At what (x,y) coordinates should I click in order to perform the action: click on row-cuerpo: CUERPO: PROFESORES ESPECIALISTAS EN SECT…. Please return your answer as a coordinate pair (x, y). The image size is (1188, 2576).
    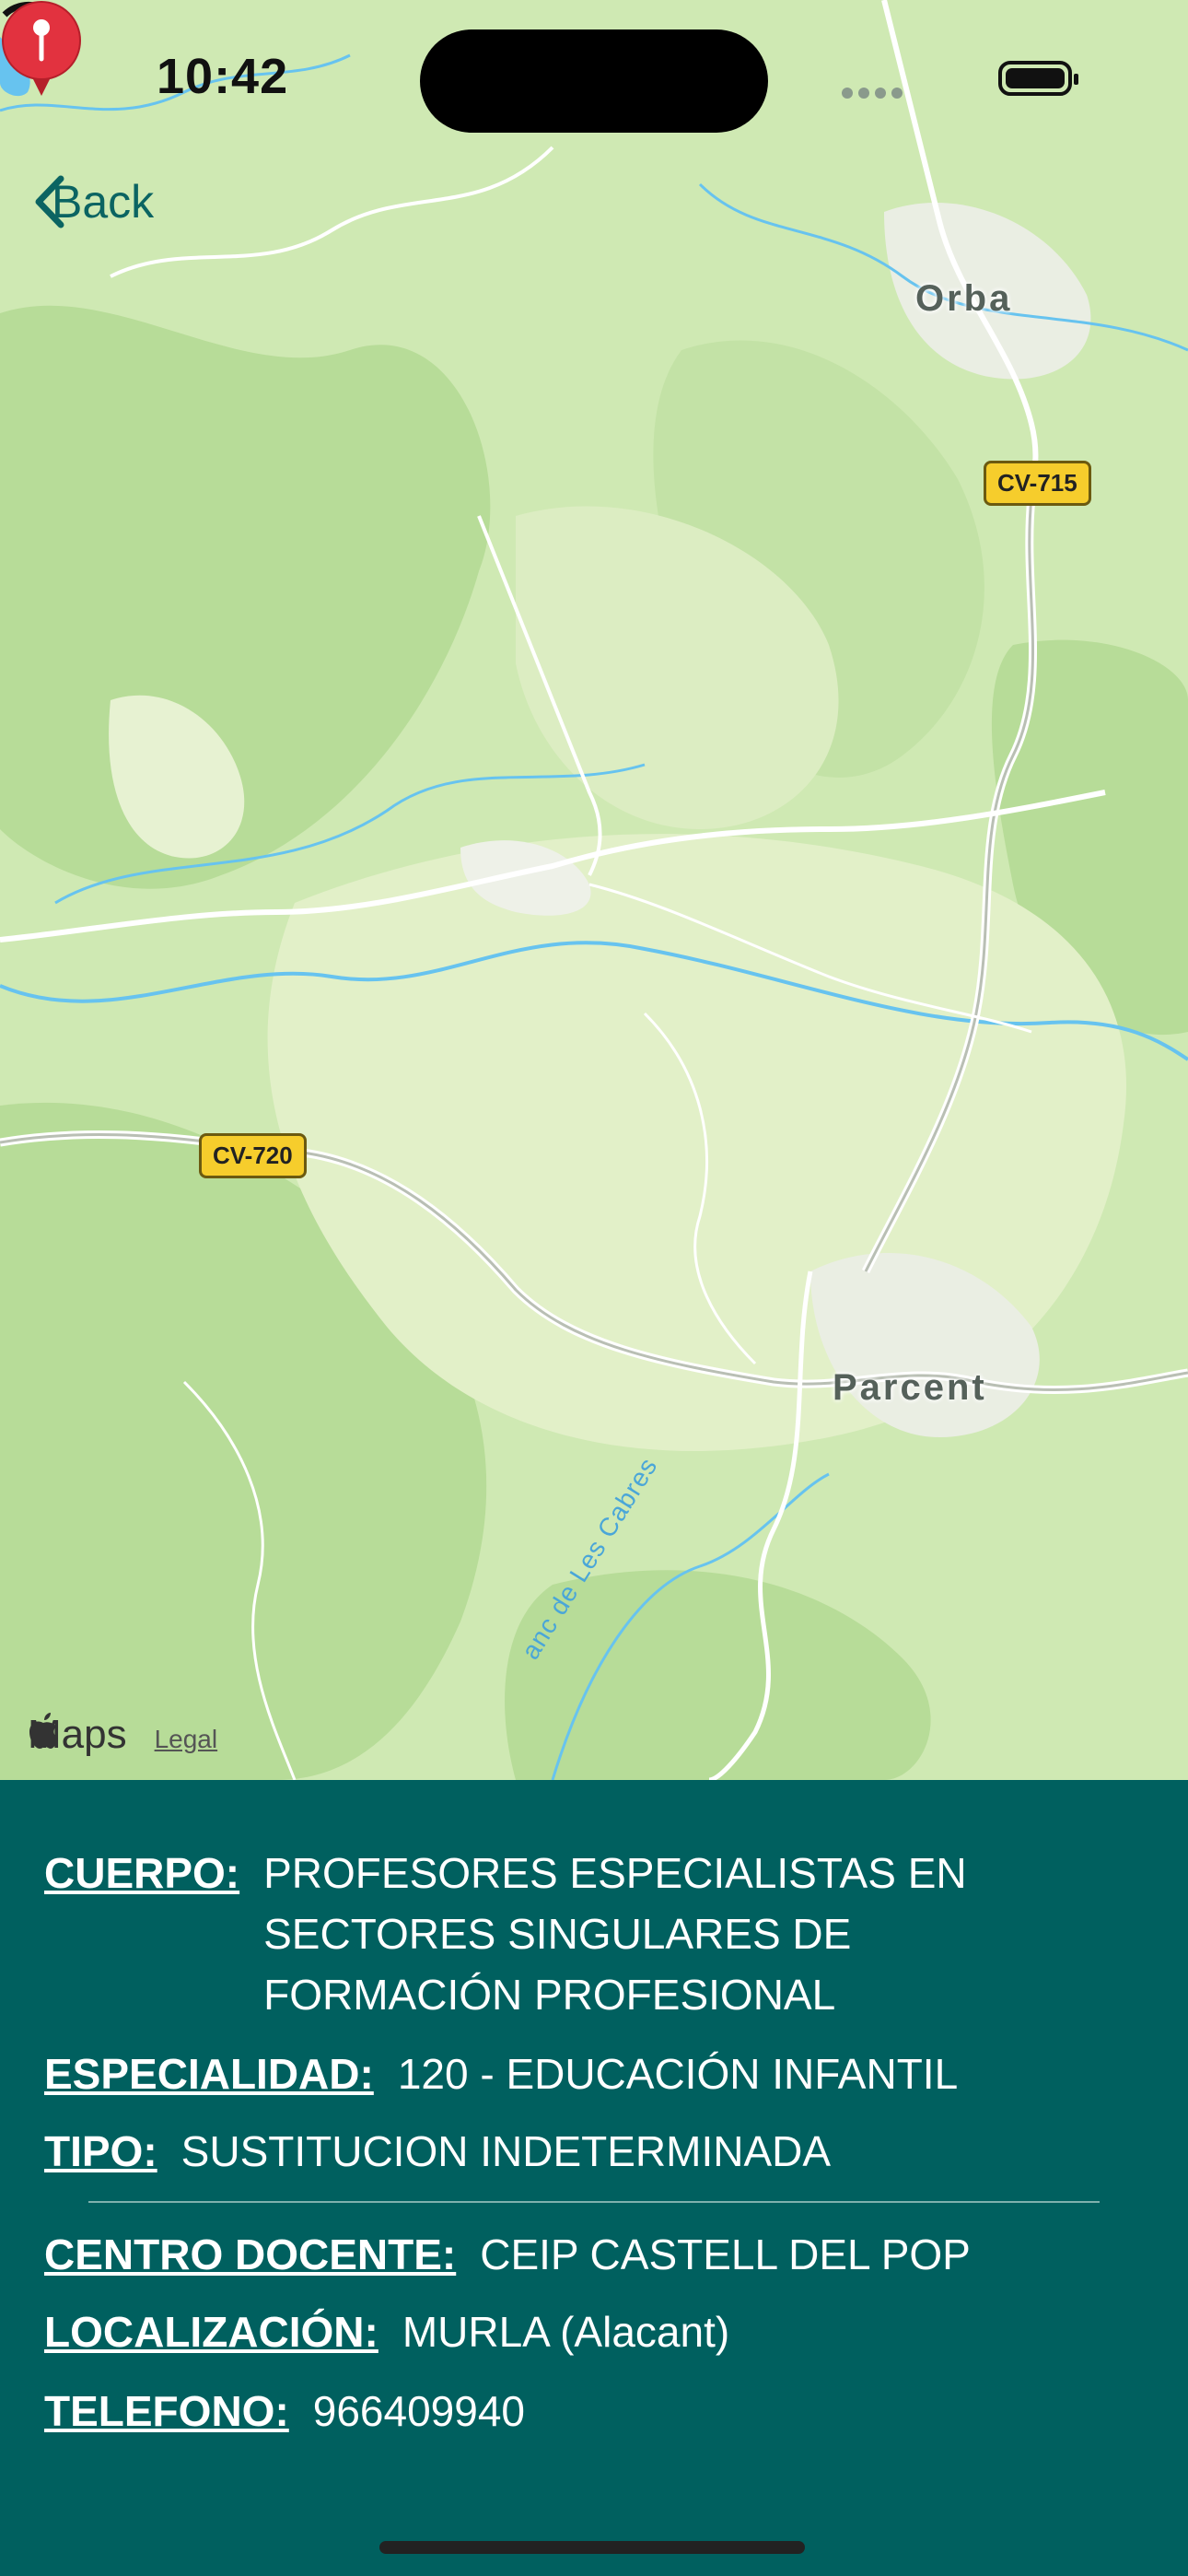
    Looking at the image, I should click on (522, 1934).